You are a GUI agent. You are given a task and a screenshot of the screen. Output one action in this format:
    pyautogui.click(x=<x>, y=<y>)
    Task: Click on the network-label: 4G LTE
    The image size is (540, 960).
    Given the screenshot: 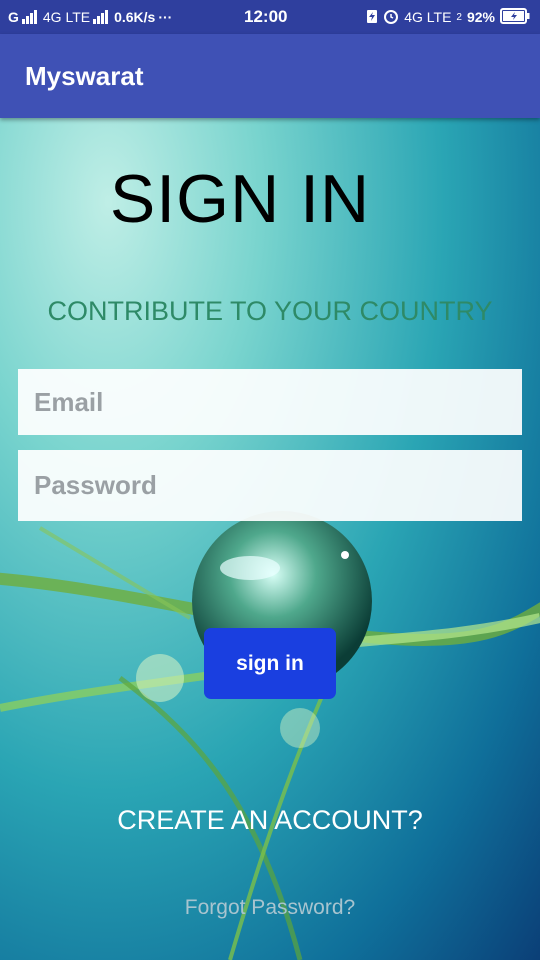 What is the action you would take?
    pyautogui.click(x=66, y=17)
    